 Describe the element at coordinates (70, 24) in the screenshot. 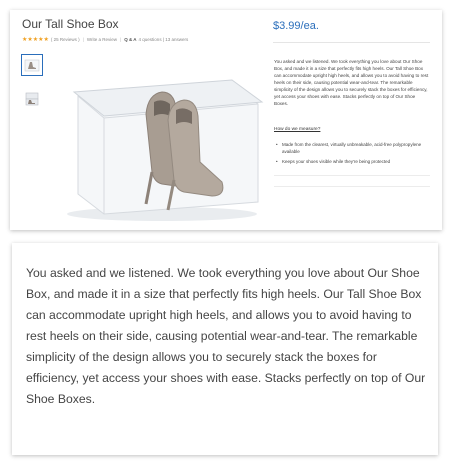

I see `product-title: Our Tall Shoe Box` at that location.